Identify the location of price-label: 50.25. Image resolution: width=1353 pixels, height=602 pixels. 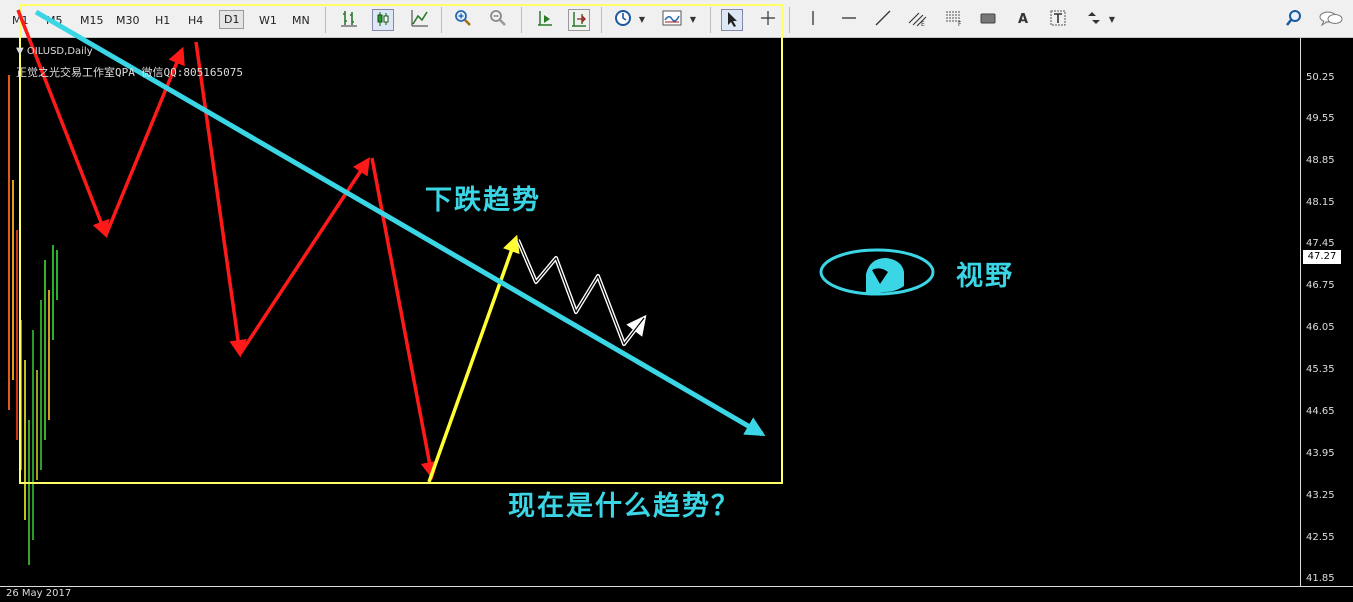
(1320, 77).